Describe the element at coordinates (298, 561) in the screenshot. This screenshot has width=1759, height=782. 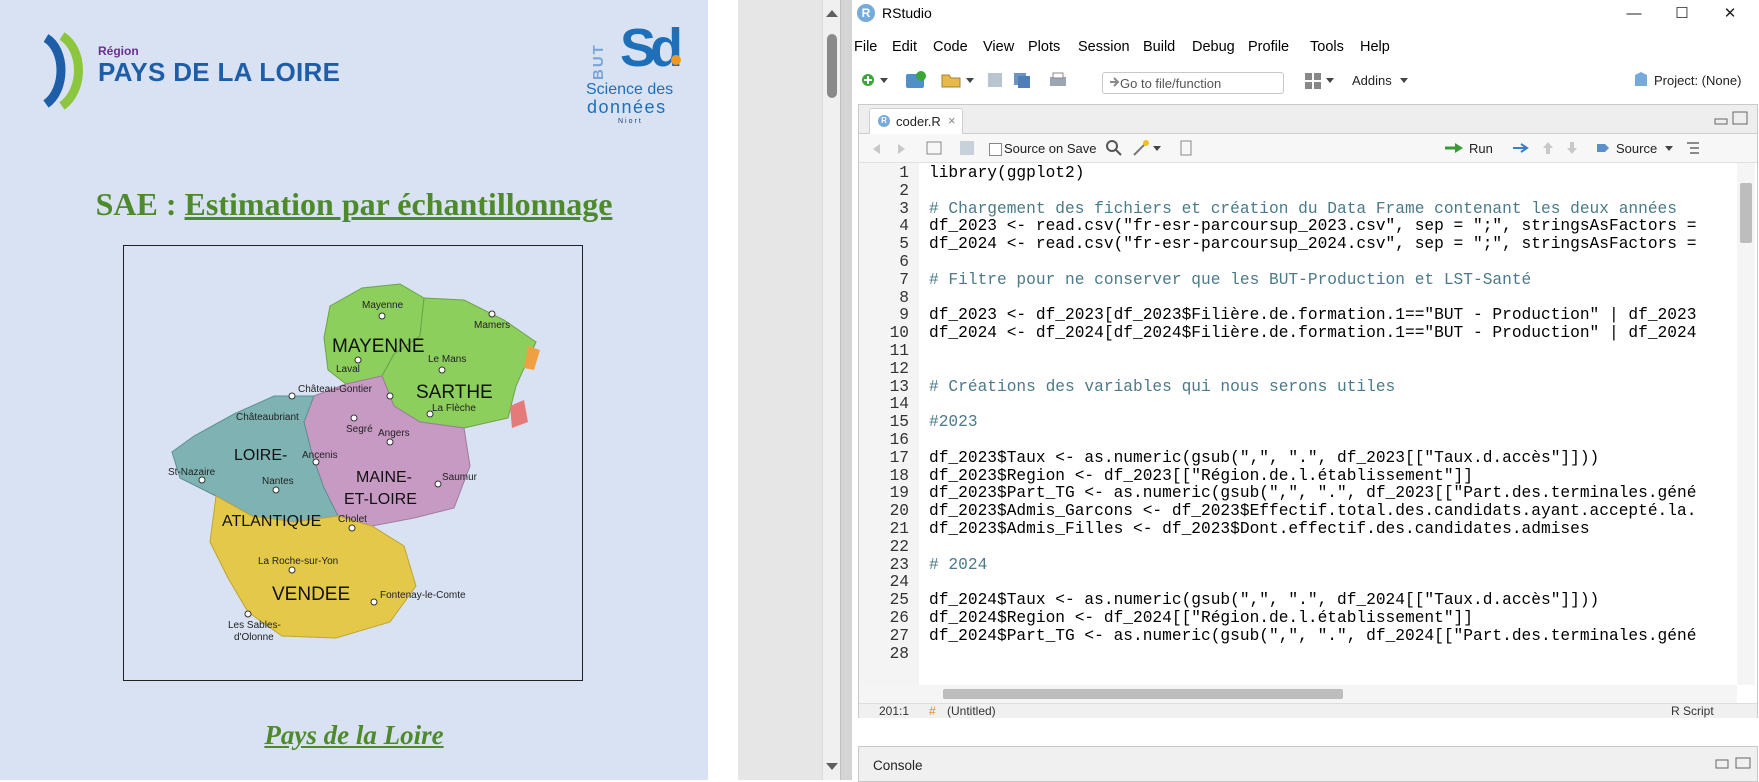
I see `city-la-roche-sur-yon: La Roche-sur-Yon` at that location.